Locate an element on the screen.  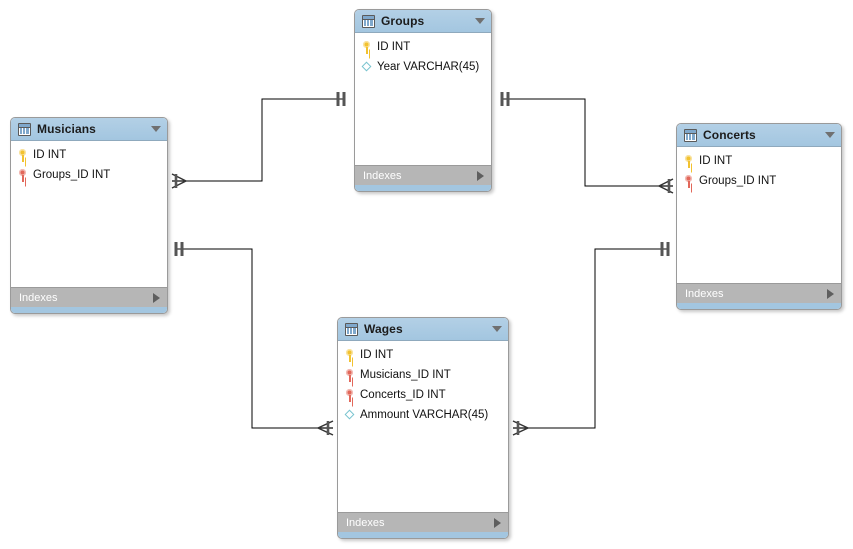
column-label: Ammount VARCHAR(45) is located at coordinates (424, 415).